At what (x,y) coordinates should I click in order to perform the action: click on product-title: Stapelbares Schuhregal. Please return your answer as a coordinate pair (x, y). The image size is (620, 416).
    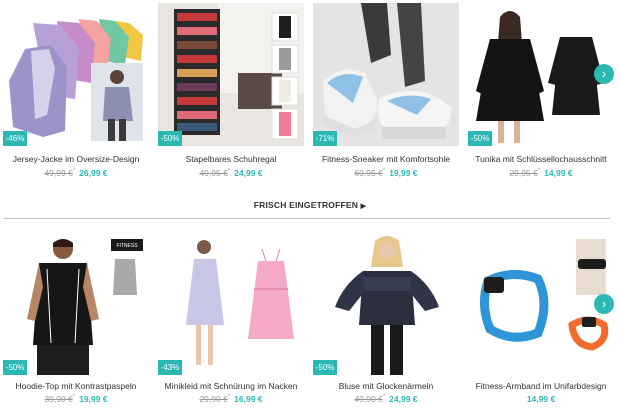
    Looking at the image, I should click on (231, 159).